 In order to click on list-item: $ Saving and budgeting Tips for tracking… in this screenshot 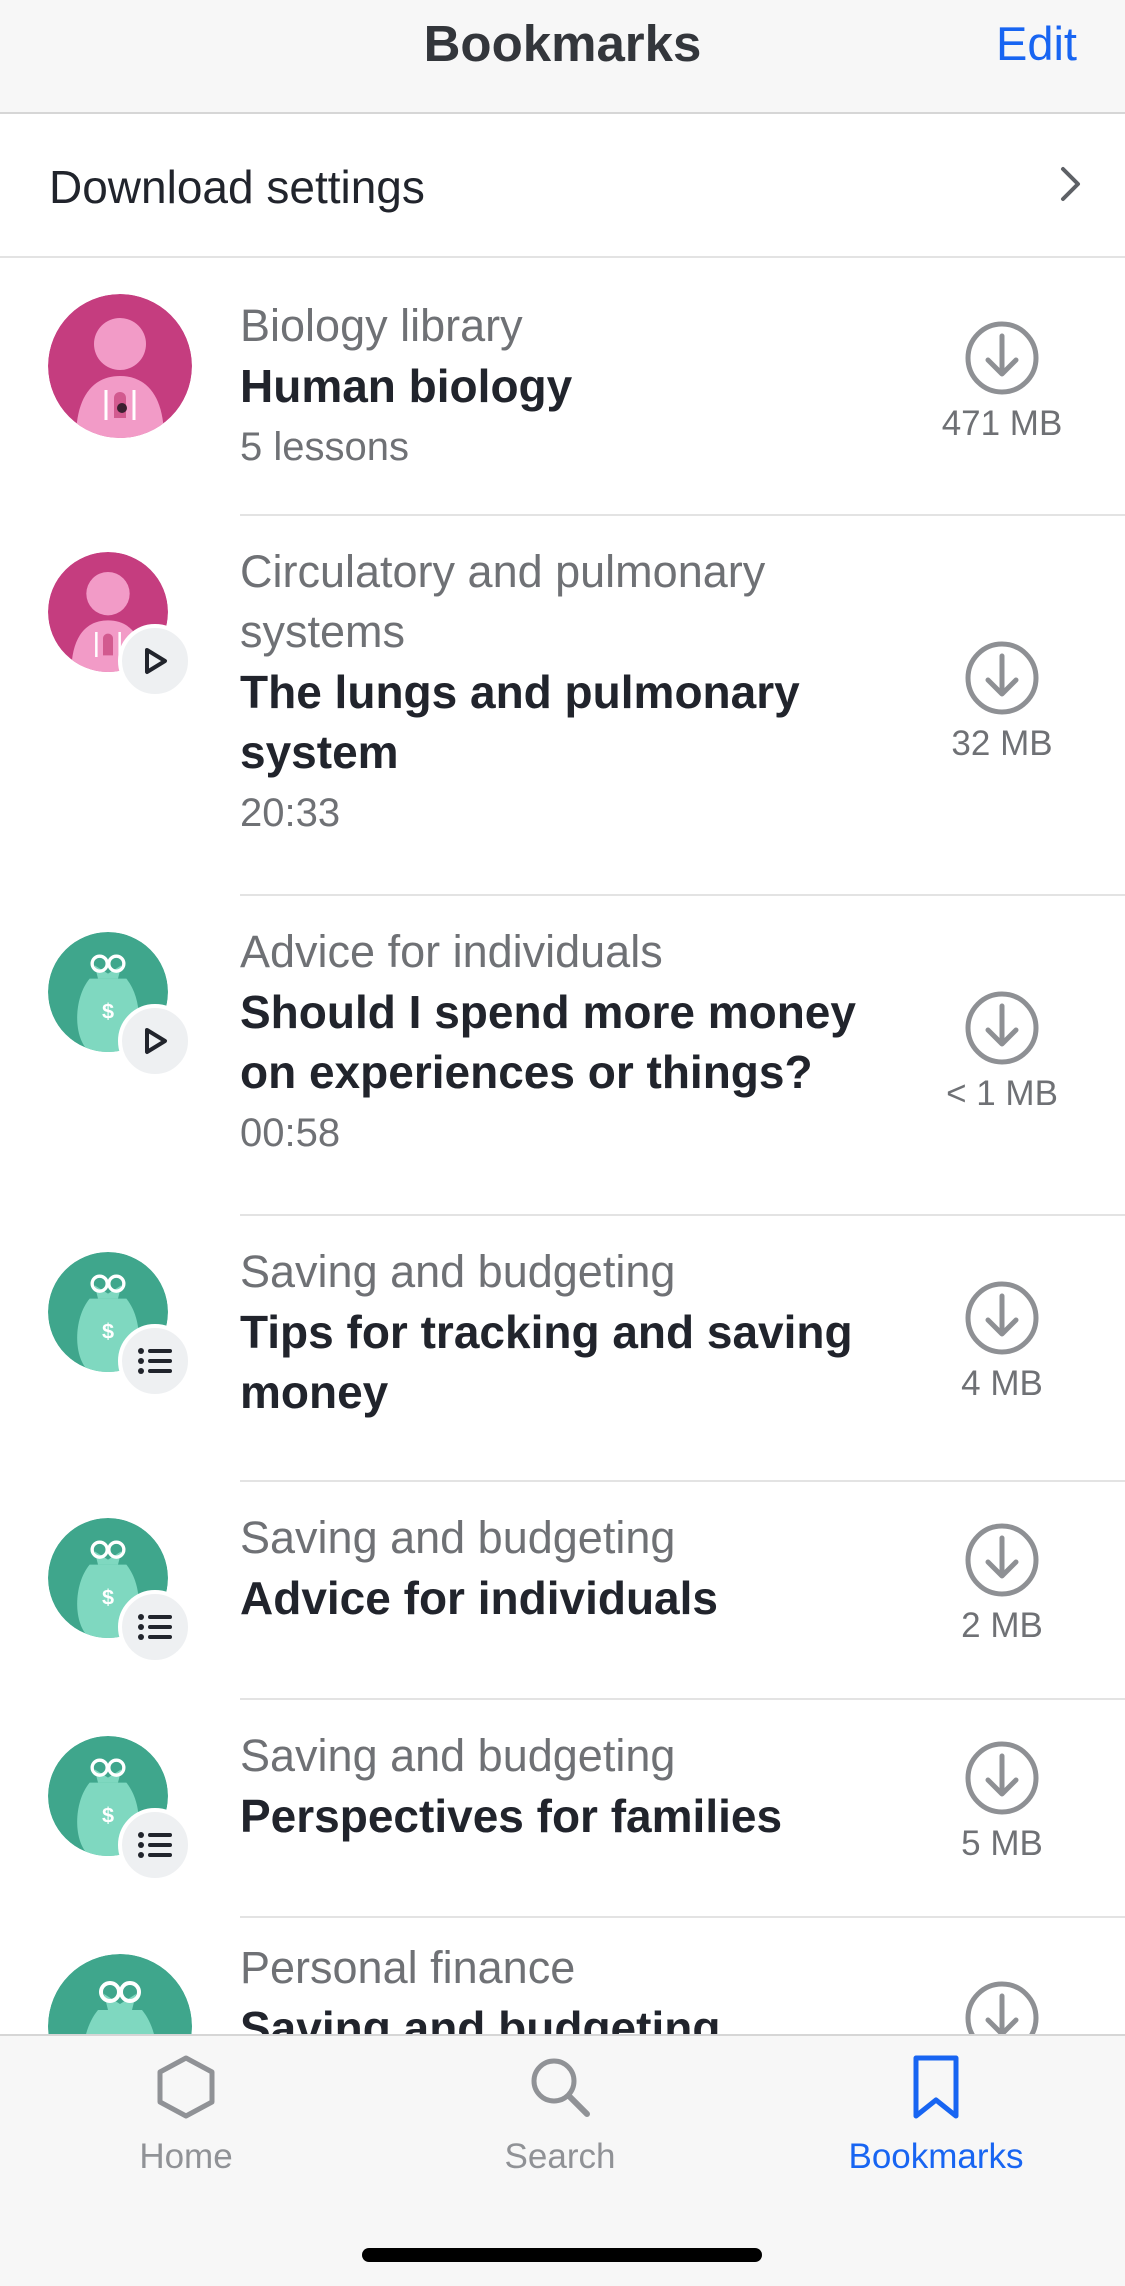, I will do `click(562, 1349)`.